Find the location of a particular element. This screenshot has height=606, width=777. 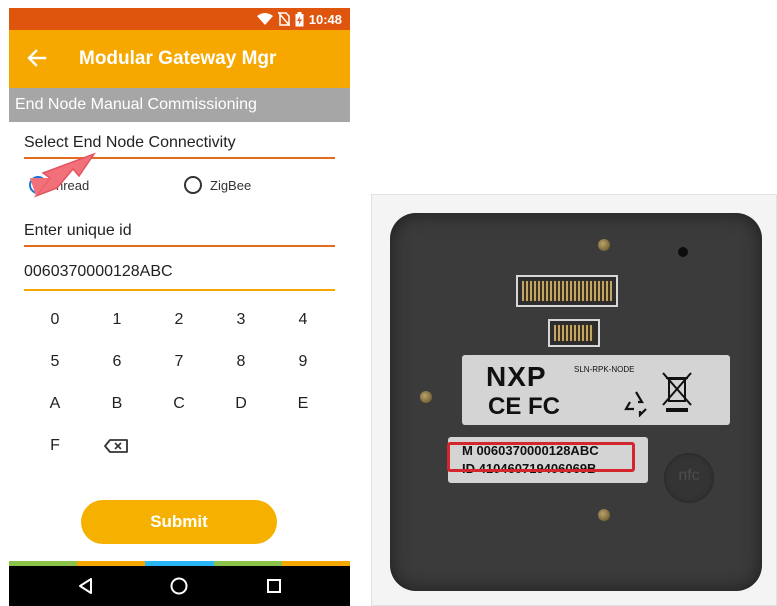

key-6: 6 is located at coordinates (117, 362).